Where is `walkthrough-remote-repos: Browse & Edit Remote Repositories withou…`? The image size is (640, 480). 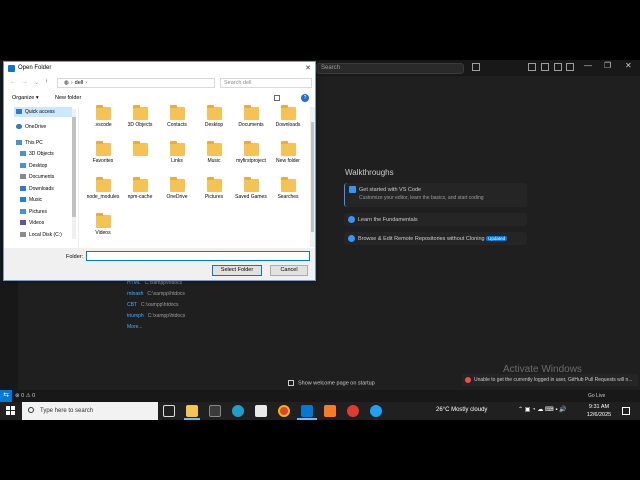
walkthrough-remote-repos: Browse & Edit Remote Repositories withou… is located at coordinates (435, 238).